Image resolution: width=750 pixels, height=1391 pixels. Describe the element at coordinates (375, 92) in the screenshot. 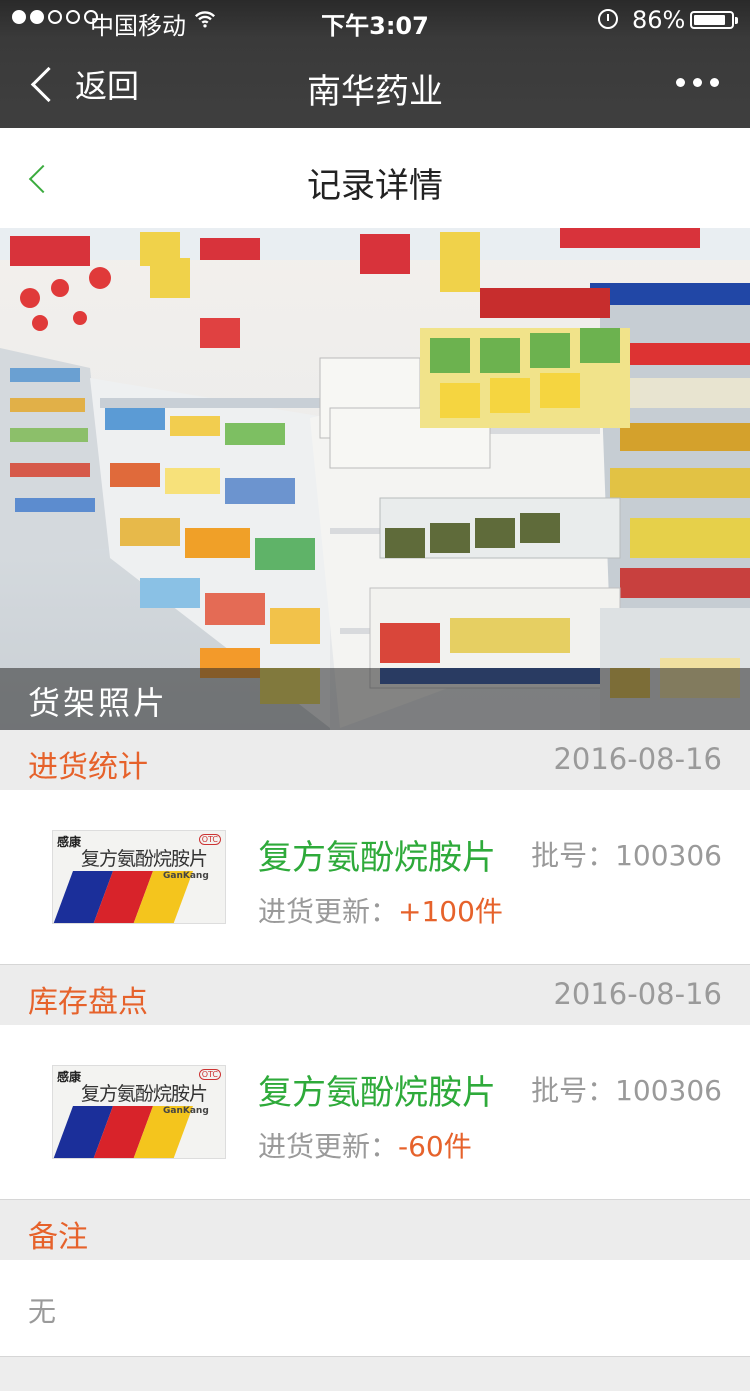

I see `nav-title: 南华药业` at that location.